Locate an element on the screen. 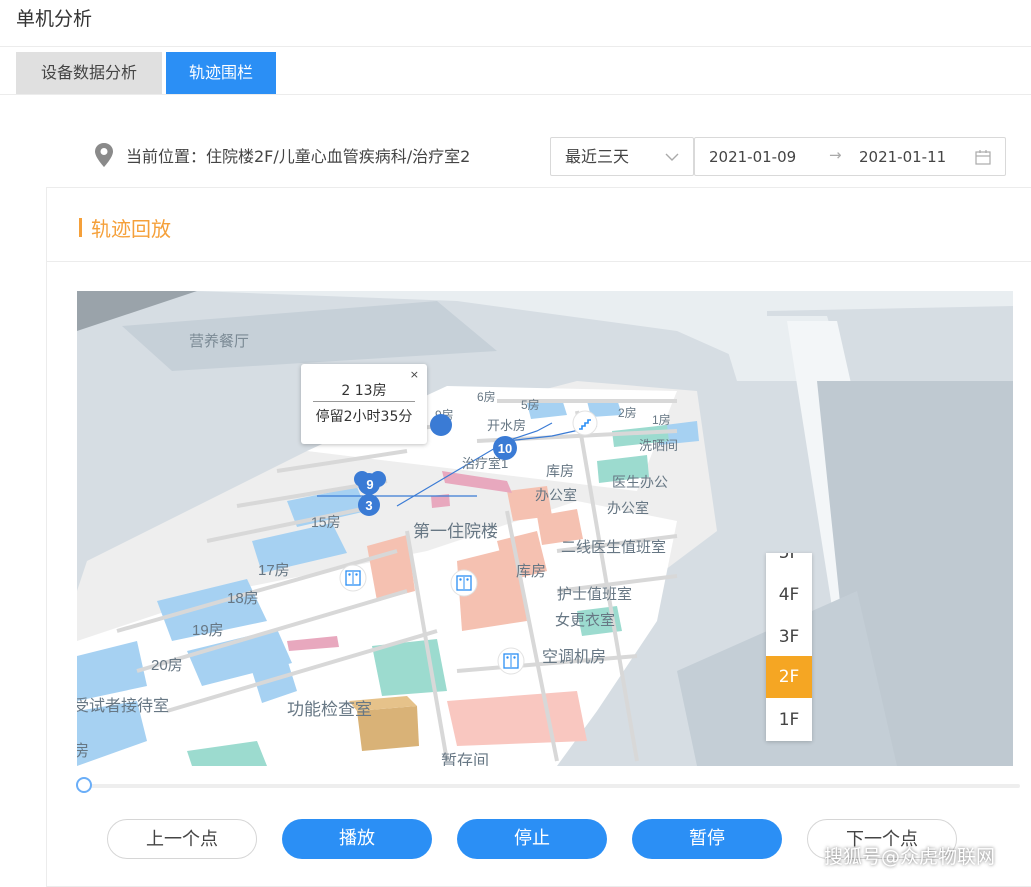  floor-option-3f: 3F is located at coordinates (789, 637).